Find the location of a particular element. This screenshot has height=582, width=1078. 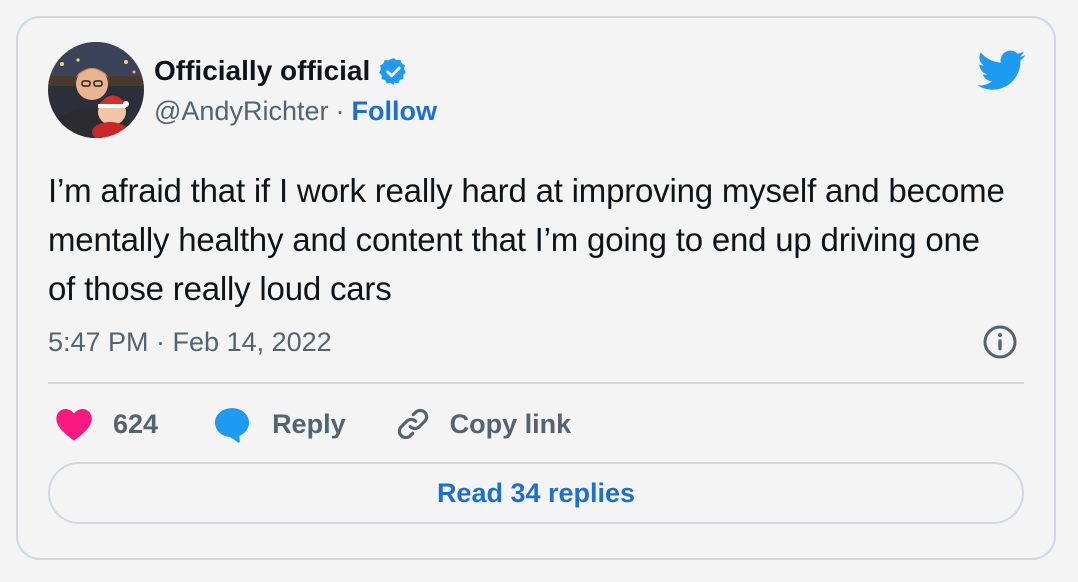

read-replies-label: Read 34 replies is located at coordinates (536, 492).